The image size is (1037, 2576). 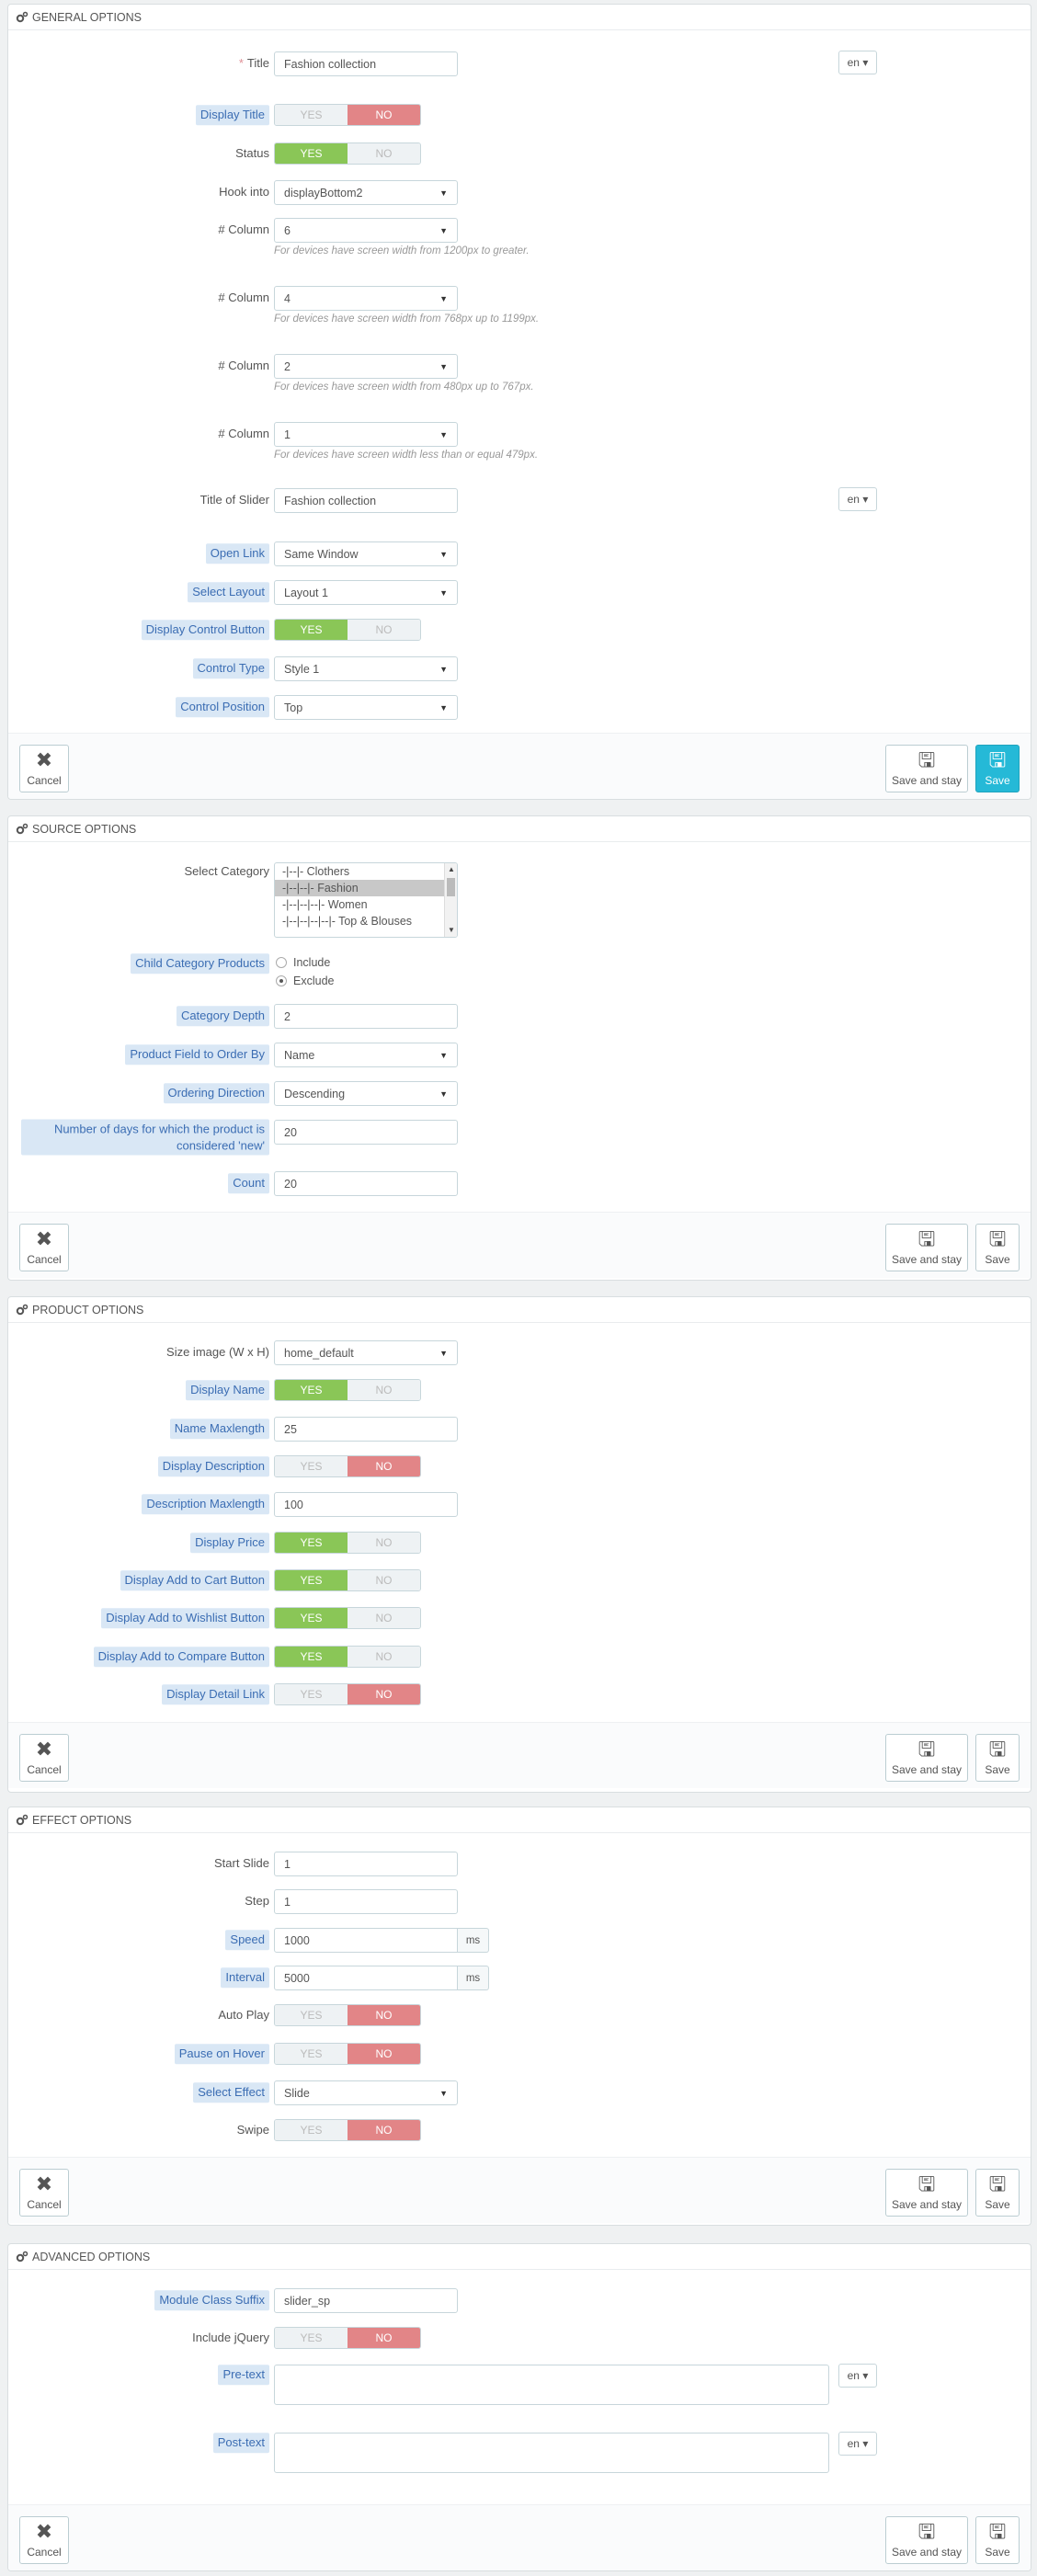 What do you see at coordinates (366, 592) in the screenshot?
I see `layout-select: Layout 1 ▼` at bounding box center [366, 592].